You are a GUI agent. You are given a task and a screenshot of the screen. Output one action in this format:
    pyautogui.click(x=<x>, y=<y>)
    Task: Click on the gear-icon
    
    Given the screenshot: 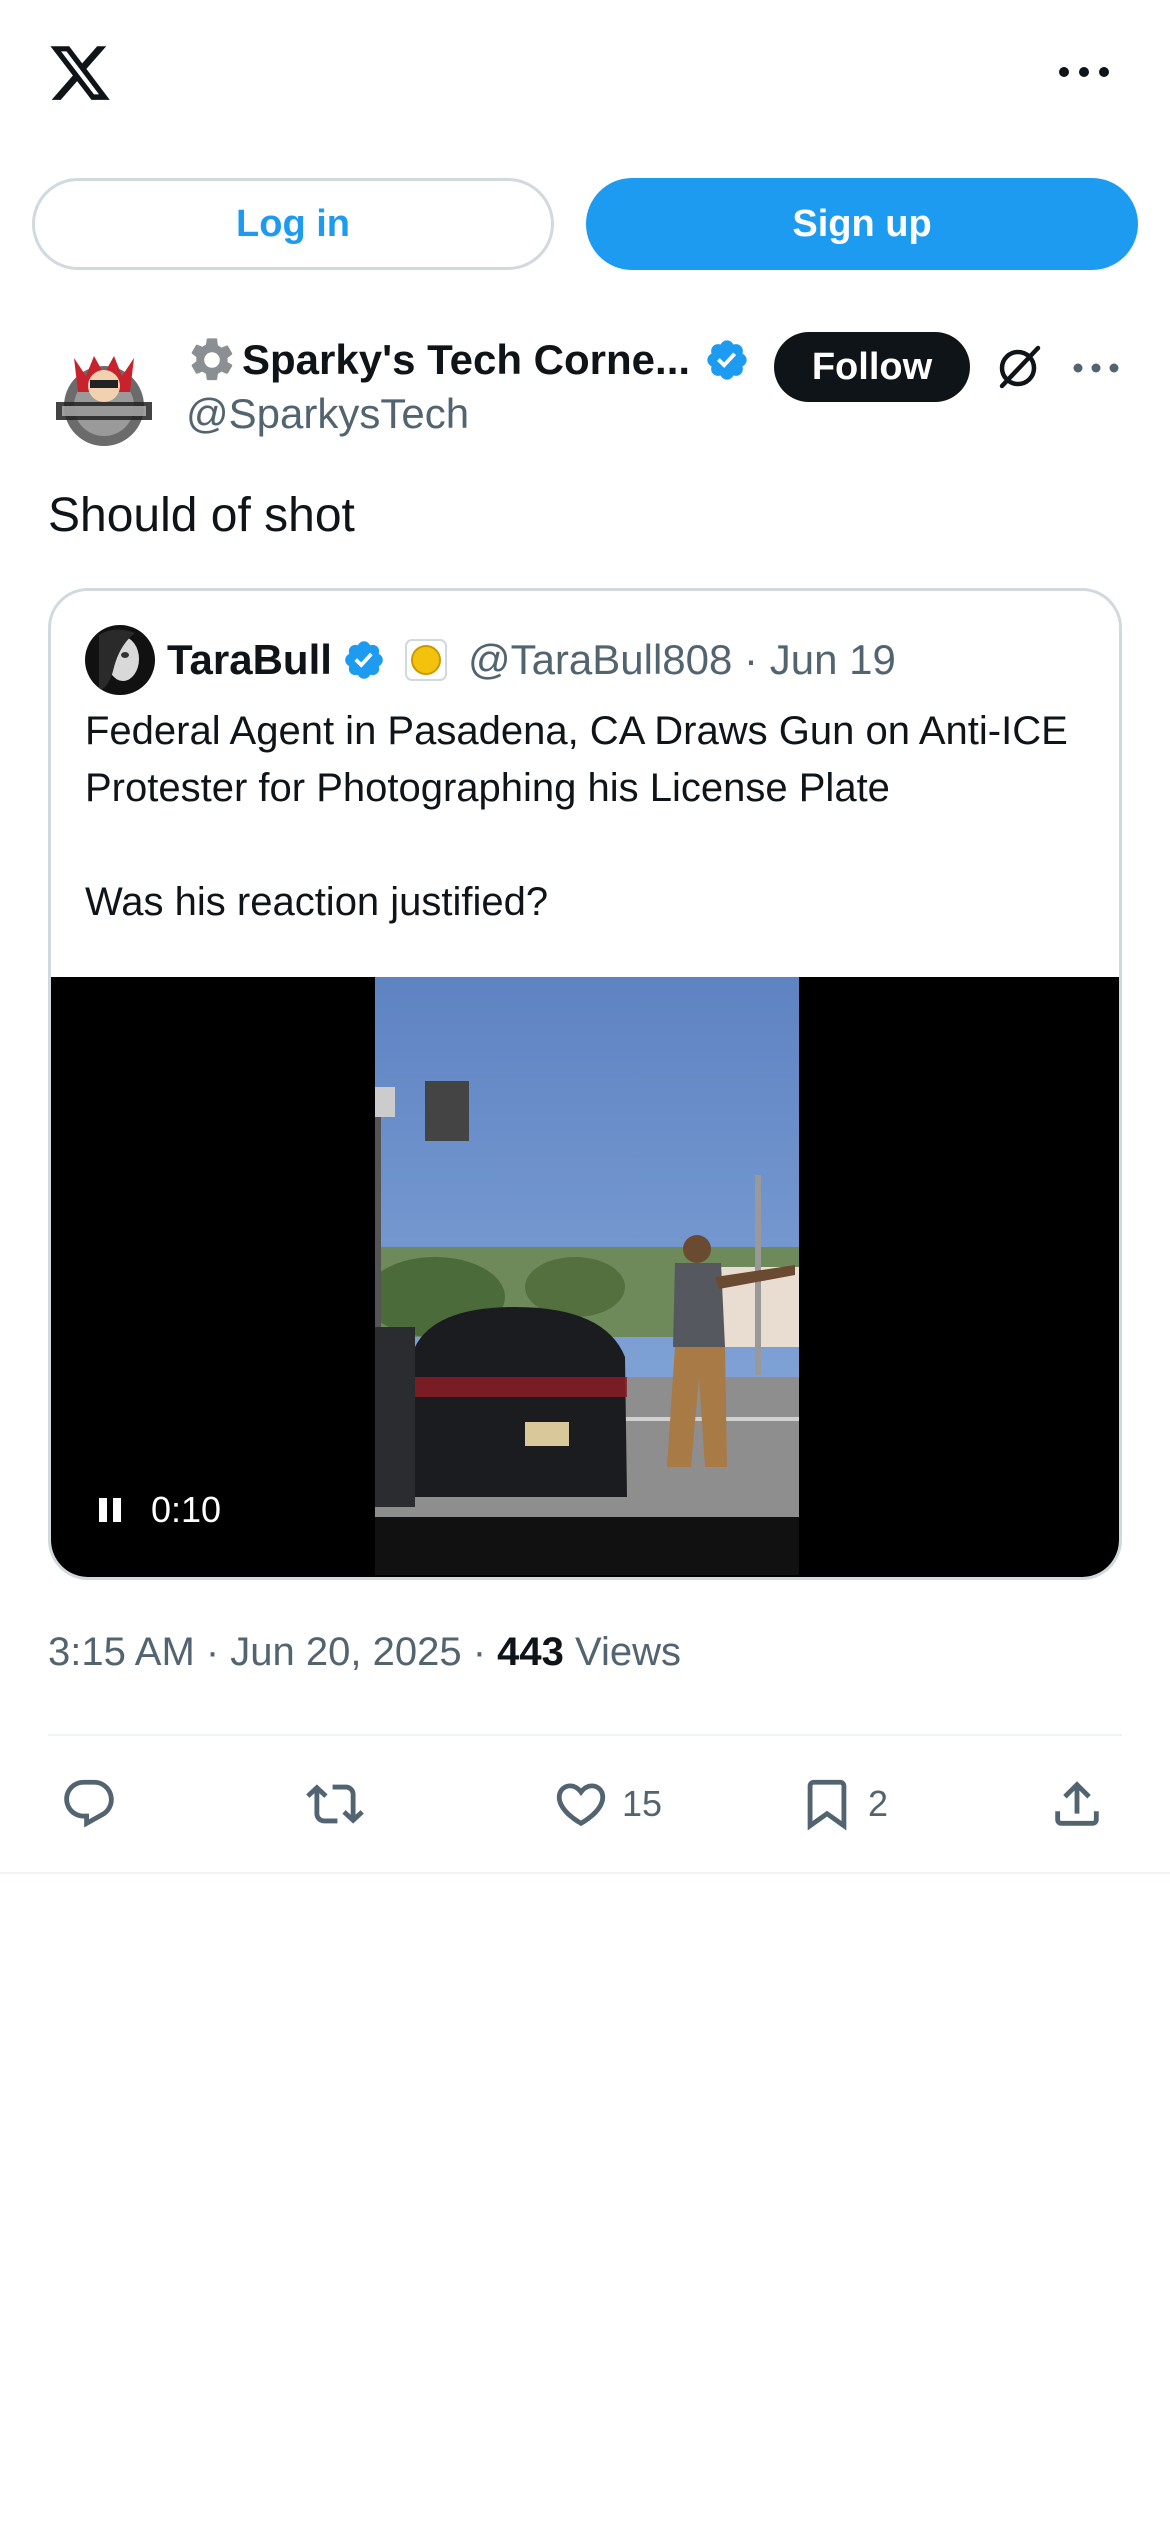 What is the action you would take?
    pyautogui.click(x=212, y=359)
    